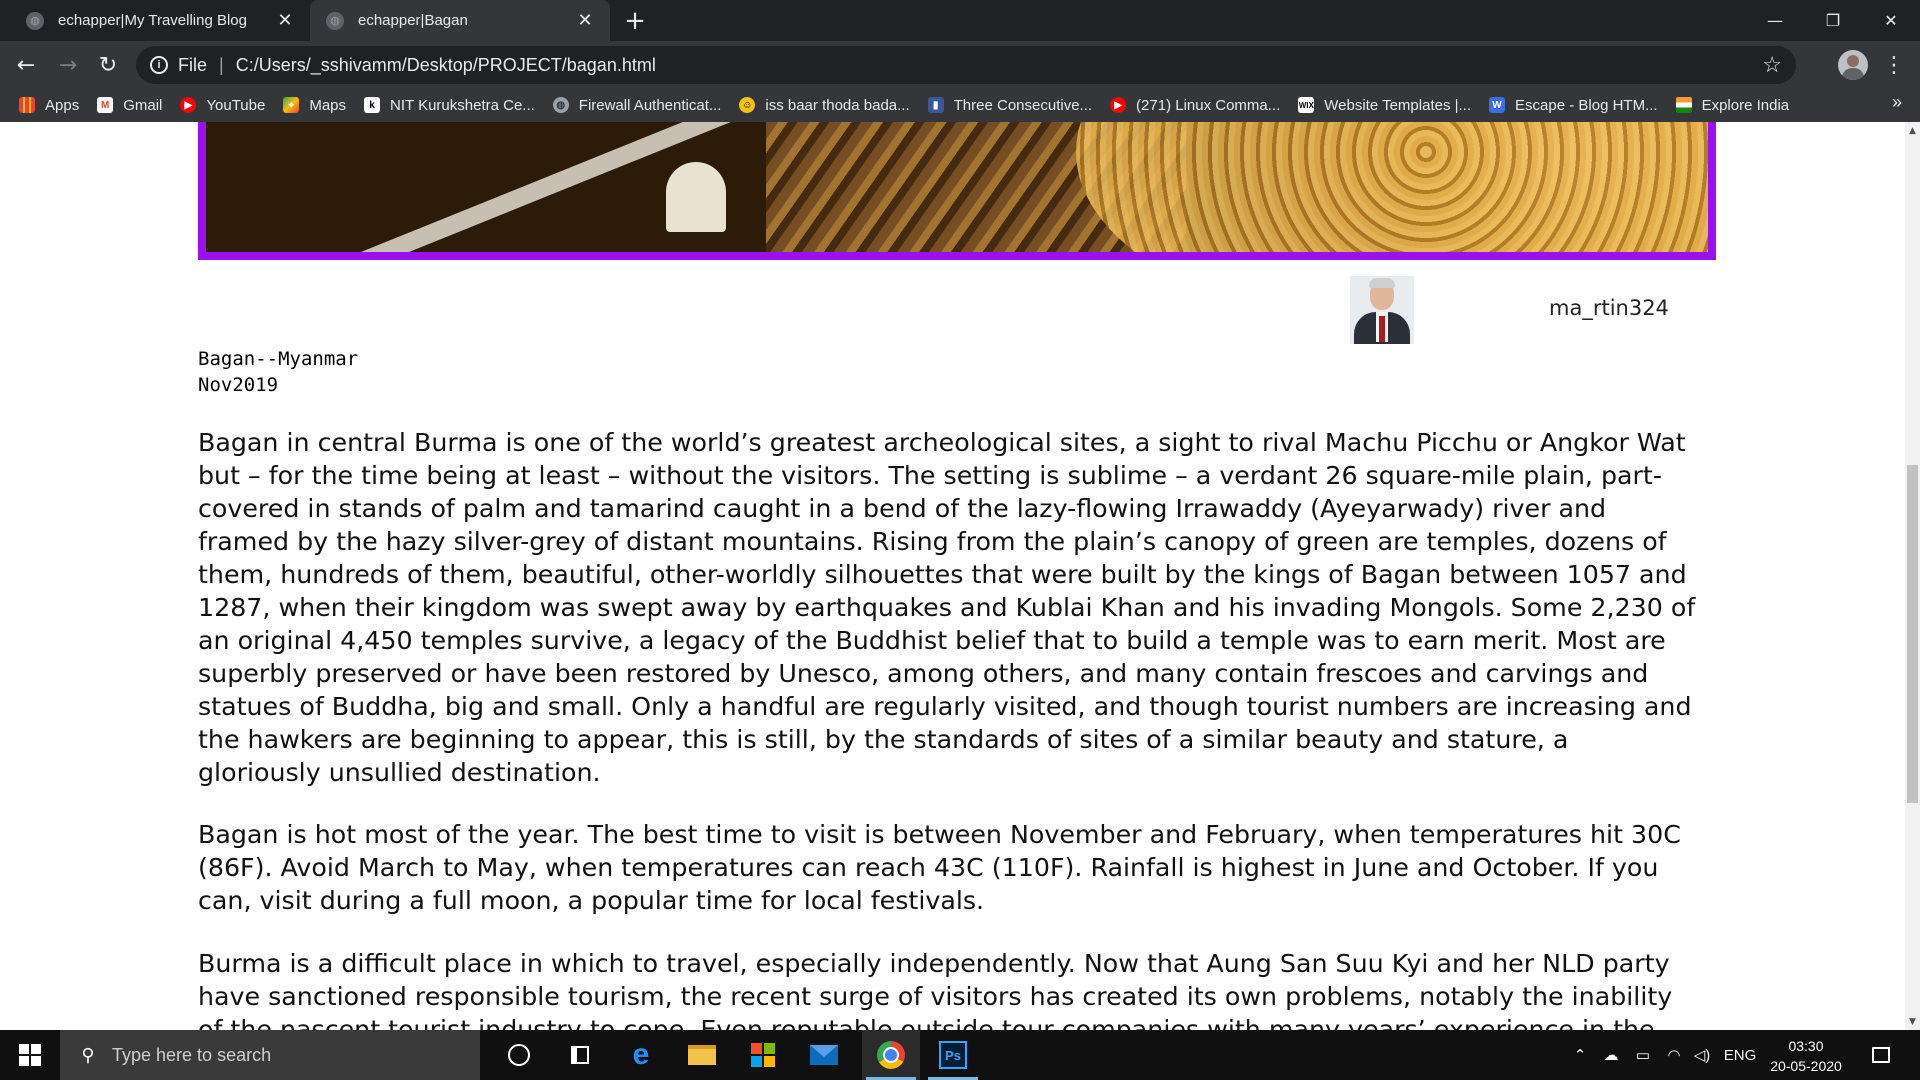 This screenshot has height=1080, width=1920. I want to click on scroll-down-arrow-icon: ▼, so click(1912, 1021).